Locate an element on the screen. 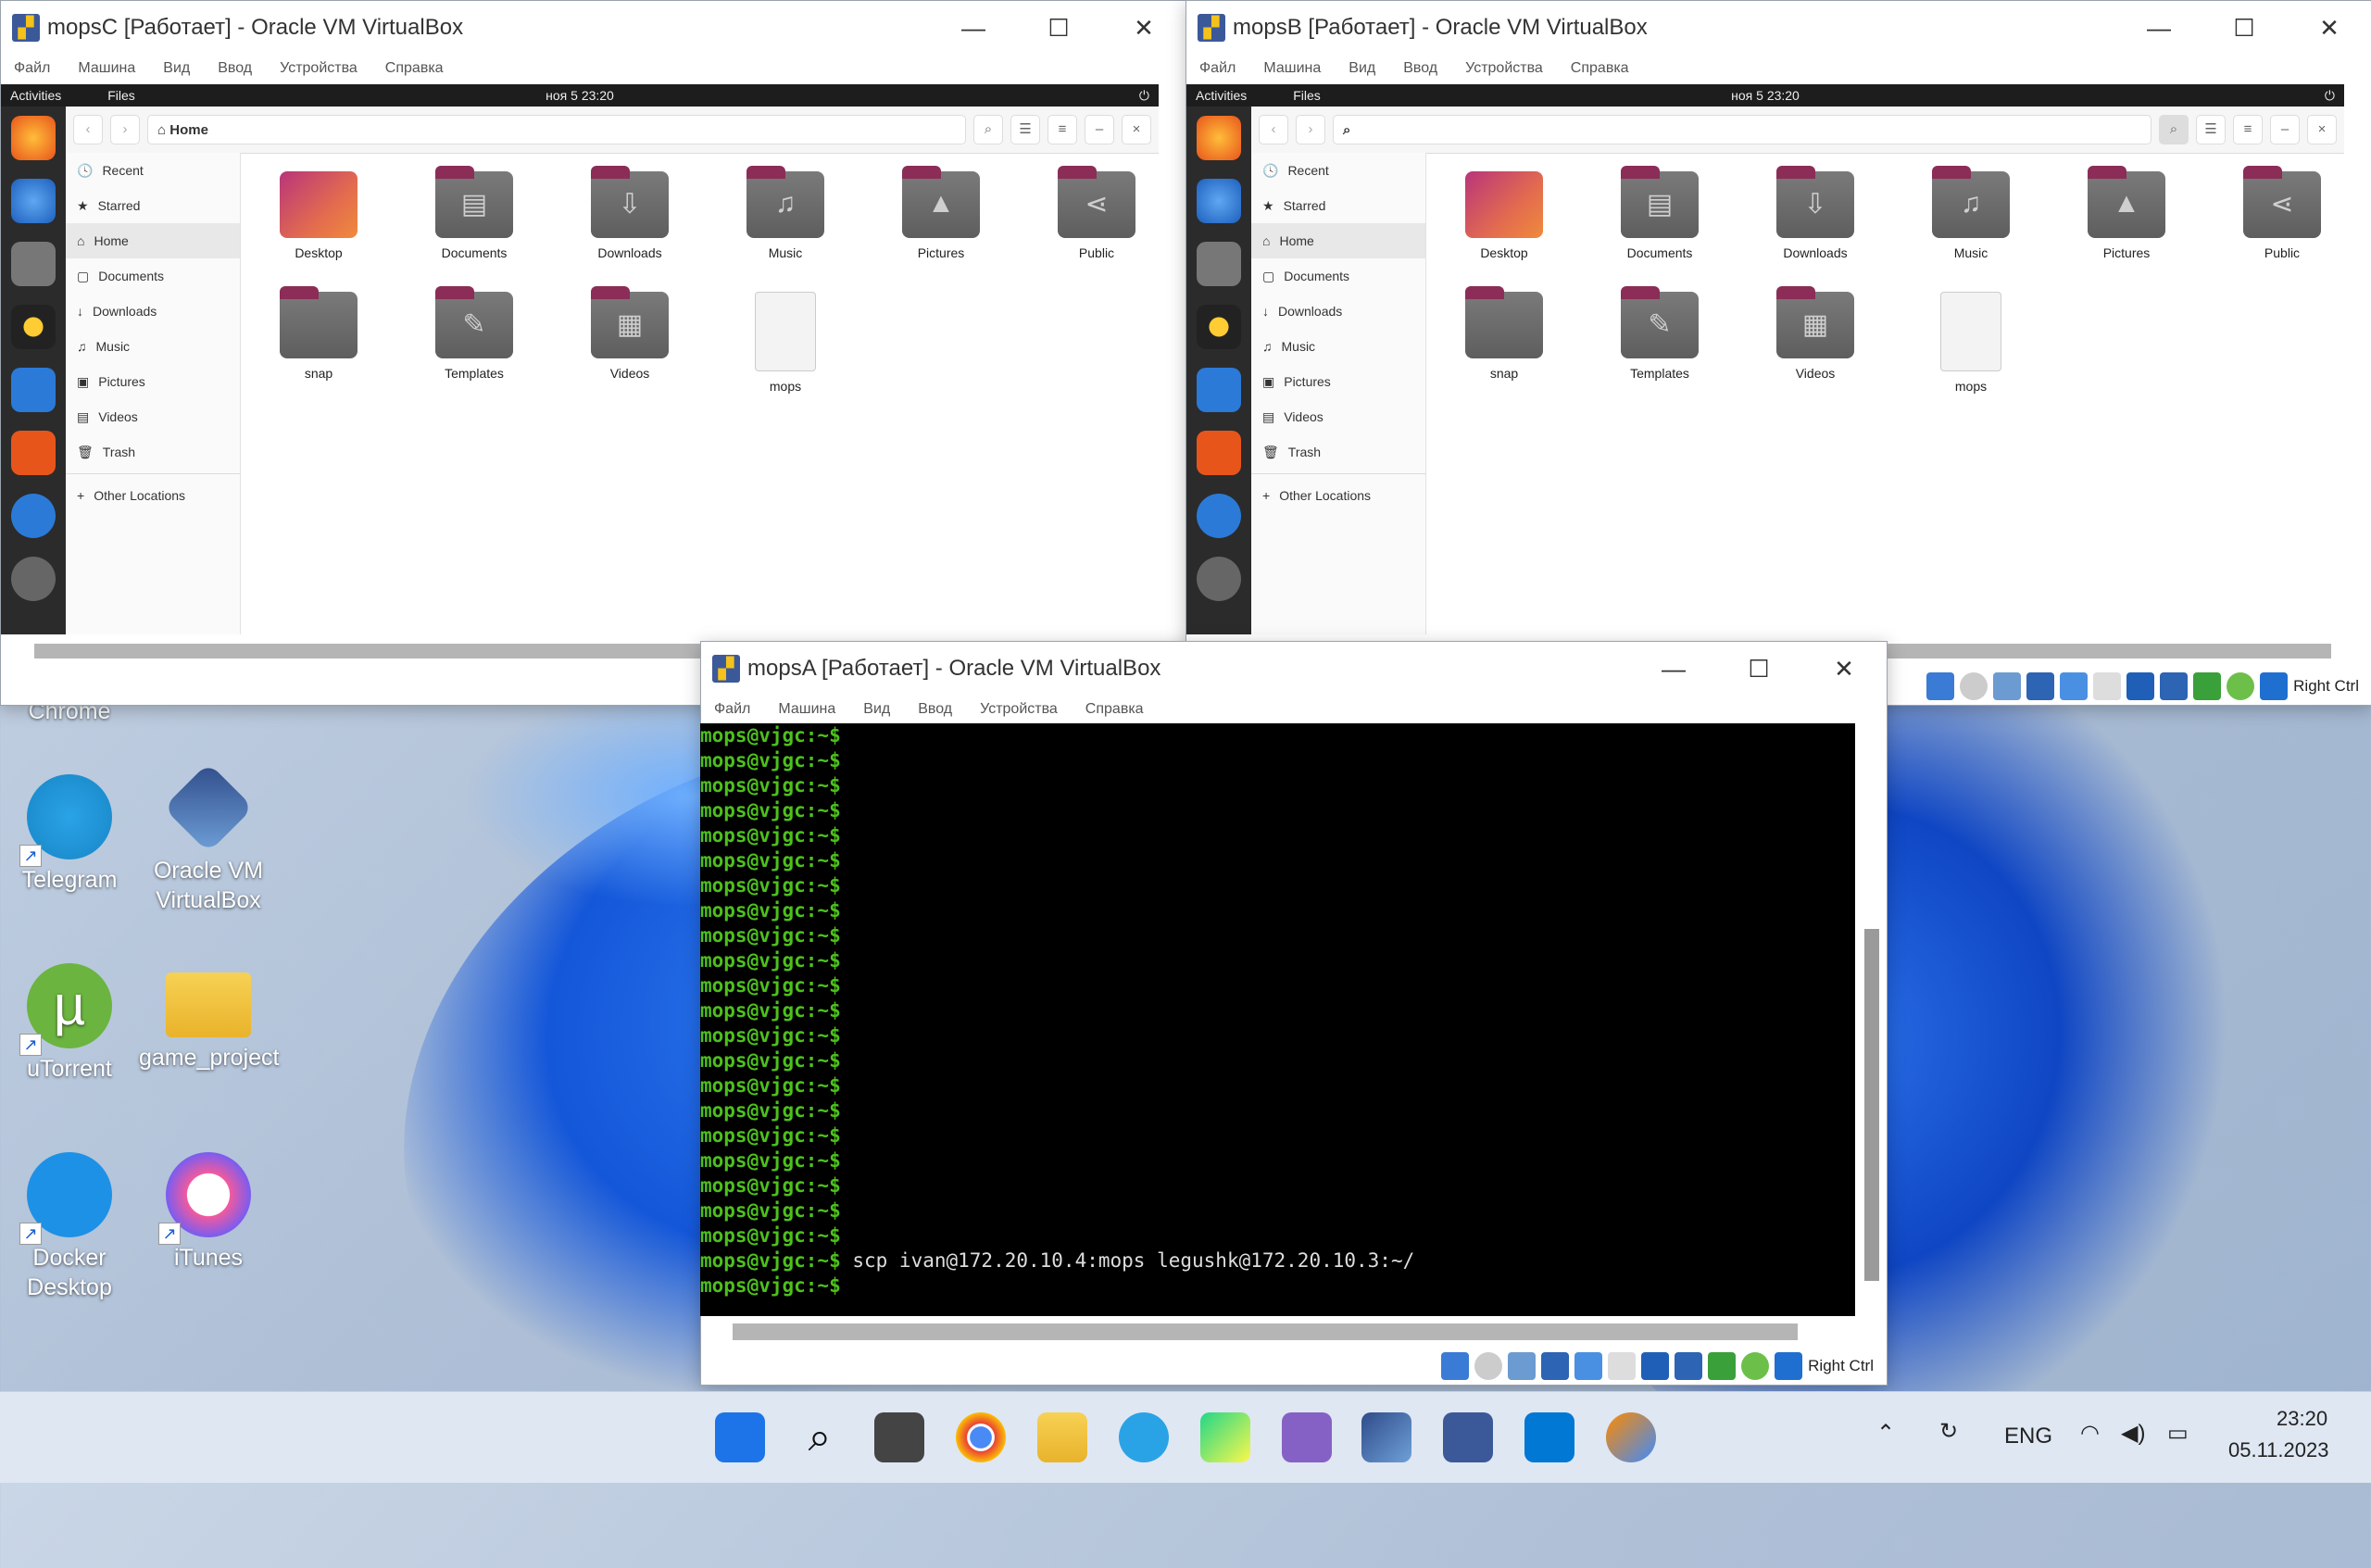 Image resolution: width=2371 pixels, height=1568 pixels. sidebar-item-documents: ▢ Documents is located at coordinates (1338, 276).